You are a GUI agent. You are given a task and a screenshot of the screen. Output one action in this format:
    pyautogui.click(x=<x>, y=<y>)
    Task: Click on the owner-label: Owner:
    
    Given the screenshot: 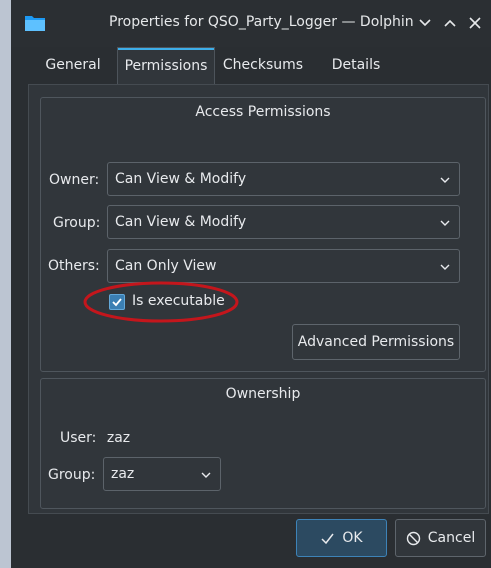 What is the action you would take?
    pyautogui.click(x=74, y=180)
    